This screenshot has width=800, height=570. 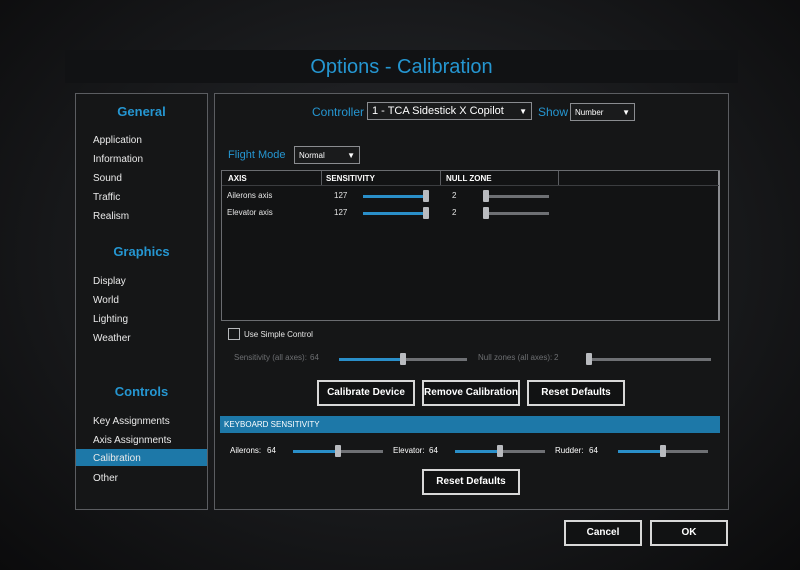 What do you see at coordinates (111, 216) in the screenshot?
I see `sidebar-item-realism: Realism` at bounding box center [111, 216].